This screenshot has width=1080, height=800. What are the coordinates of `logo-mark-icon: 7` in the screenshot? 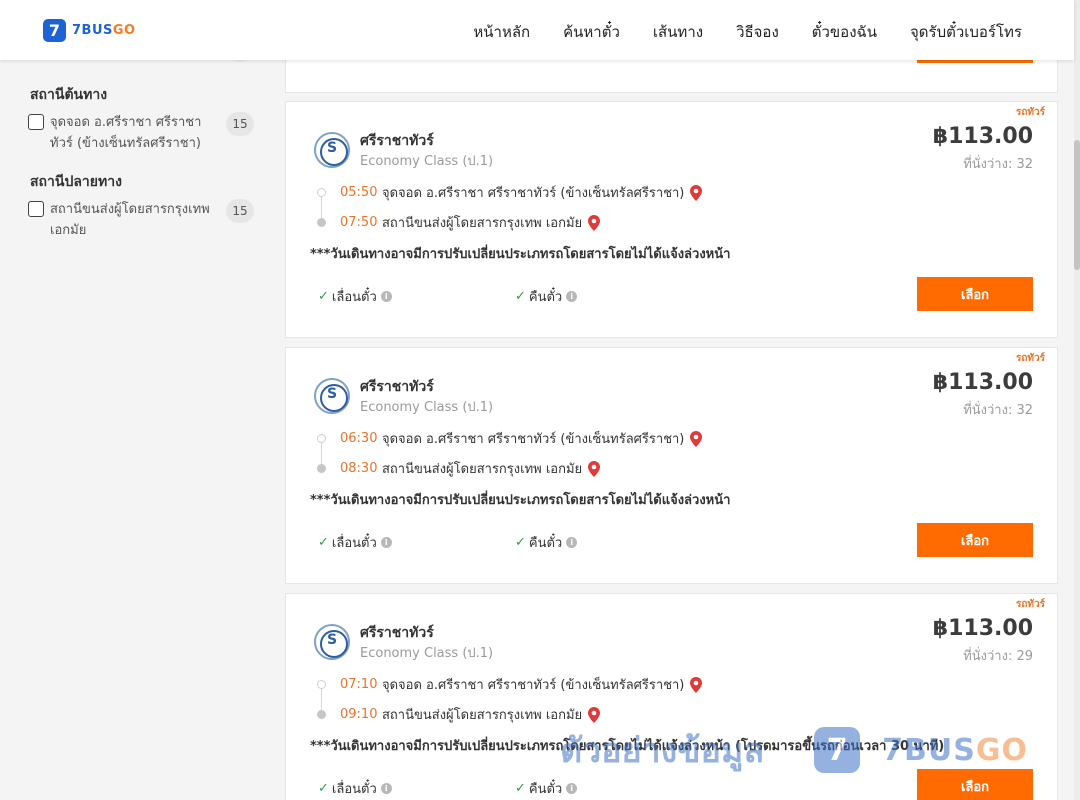 It's located at (54, 30).